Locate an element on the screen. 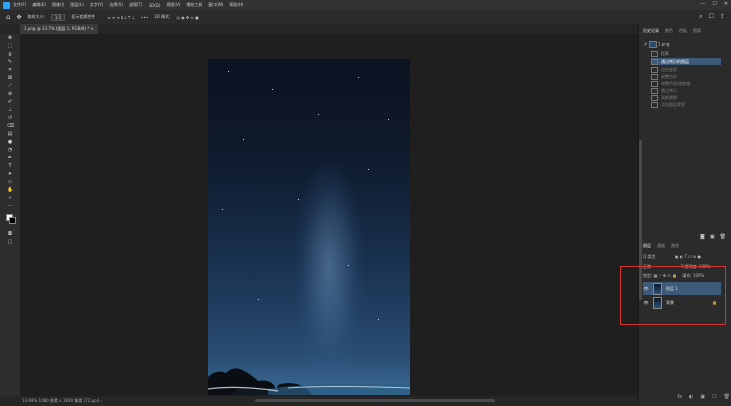  type-tool-icon: T is located at coordinates (10, 166).